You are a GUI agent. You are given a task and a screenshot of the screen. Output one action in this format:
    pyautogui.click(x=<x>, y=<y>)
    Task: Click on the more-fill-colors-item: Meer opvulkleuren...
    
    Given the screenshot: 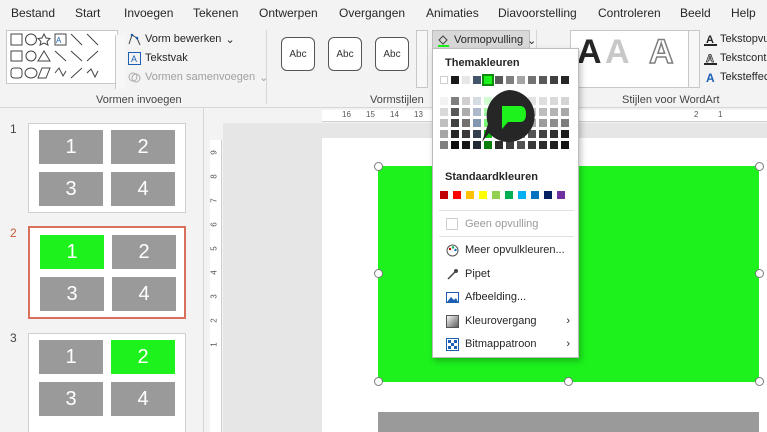 What is the action you would take?
    pyautogui.click(x=506, y=250)
    